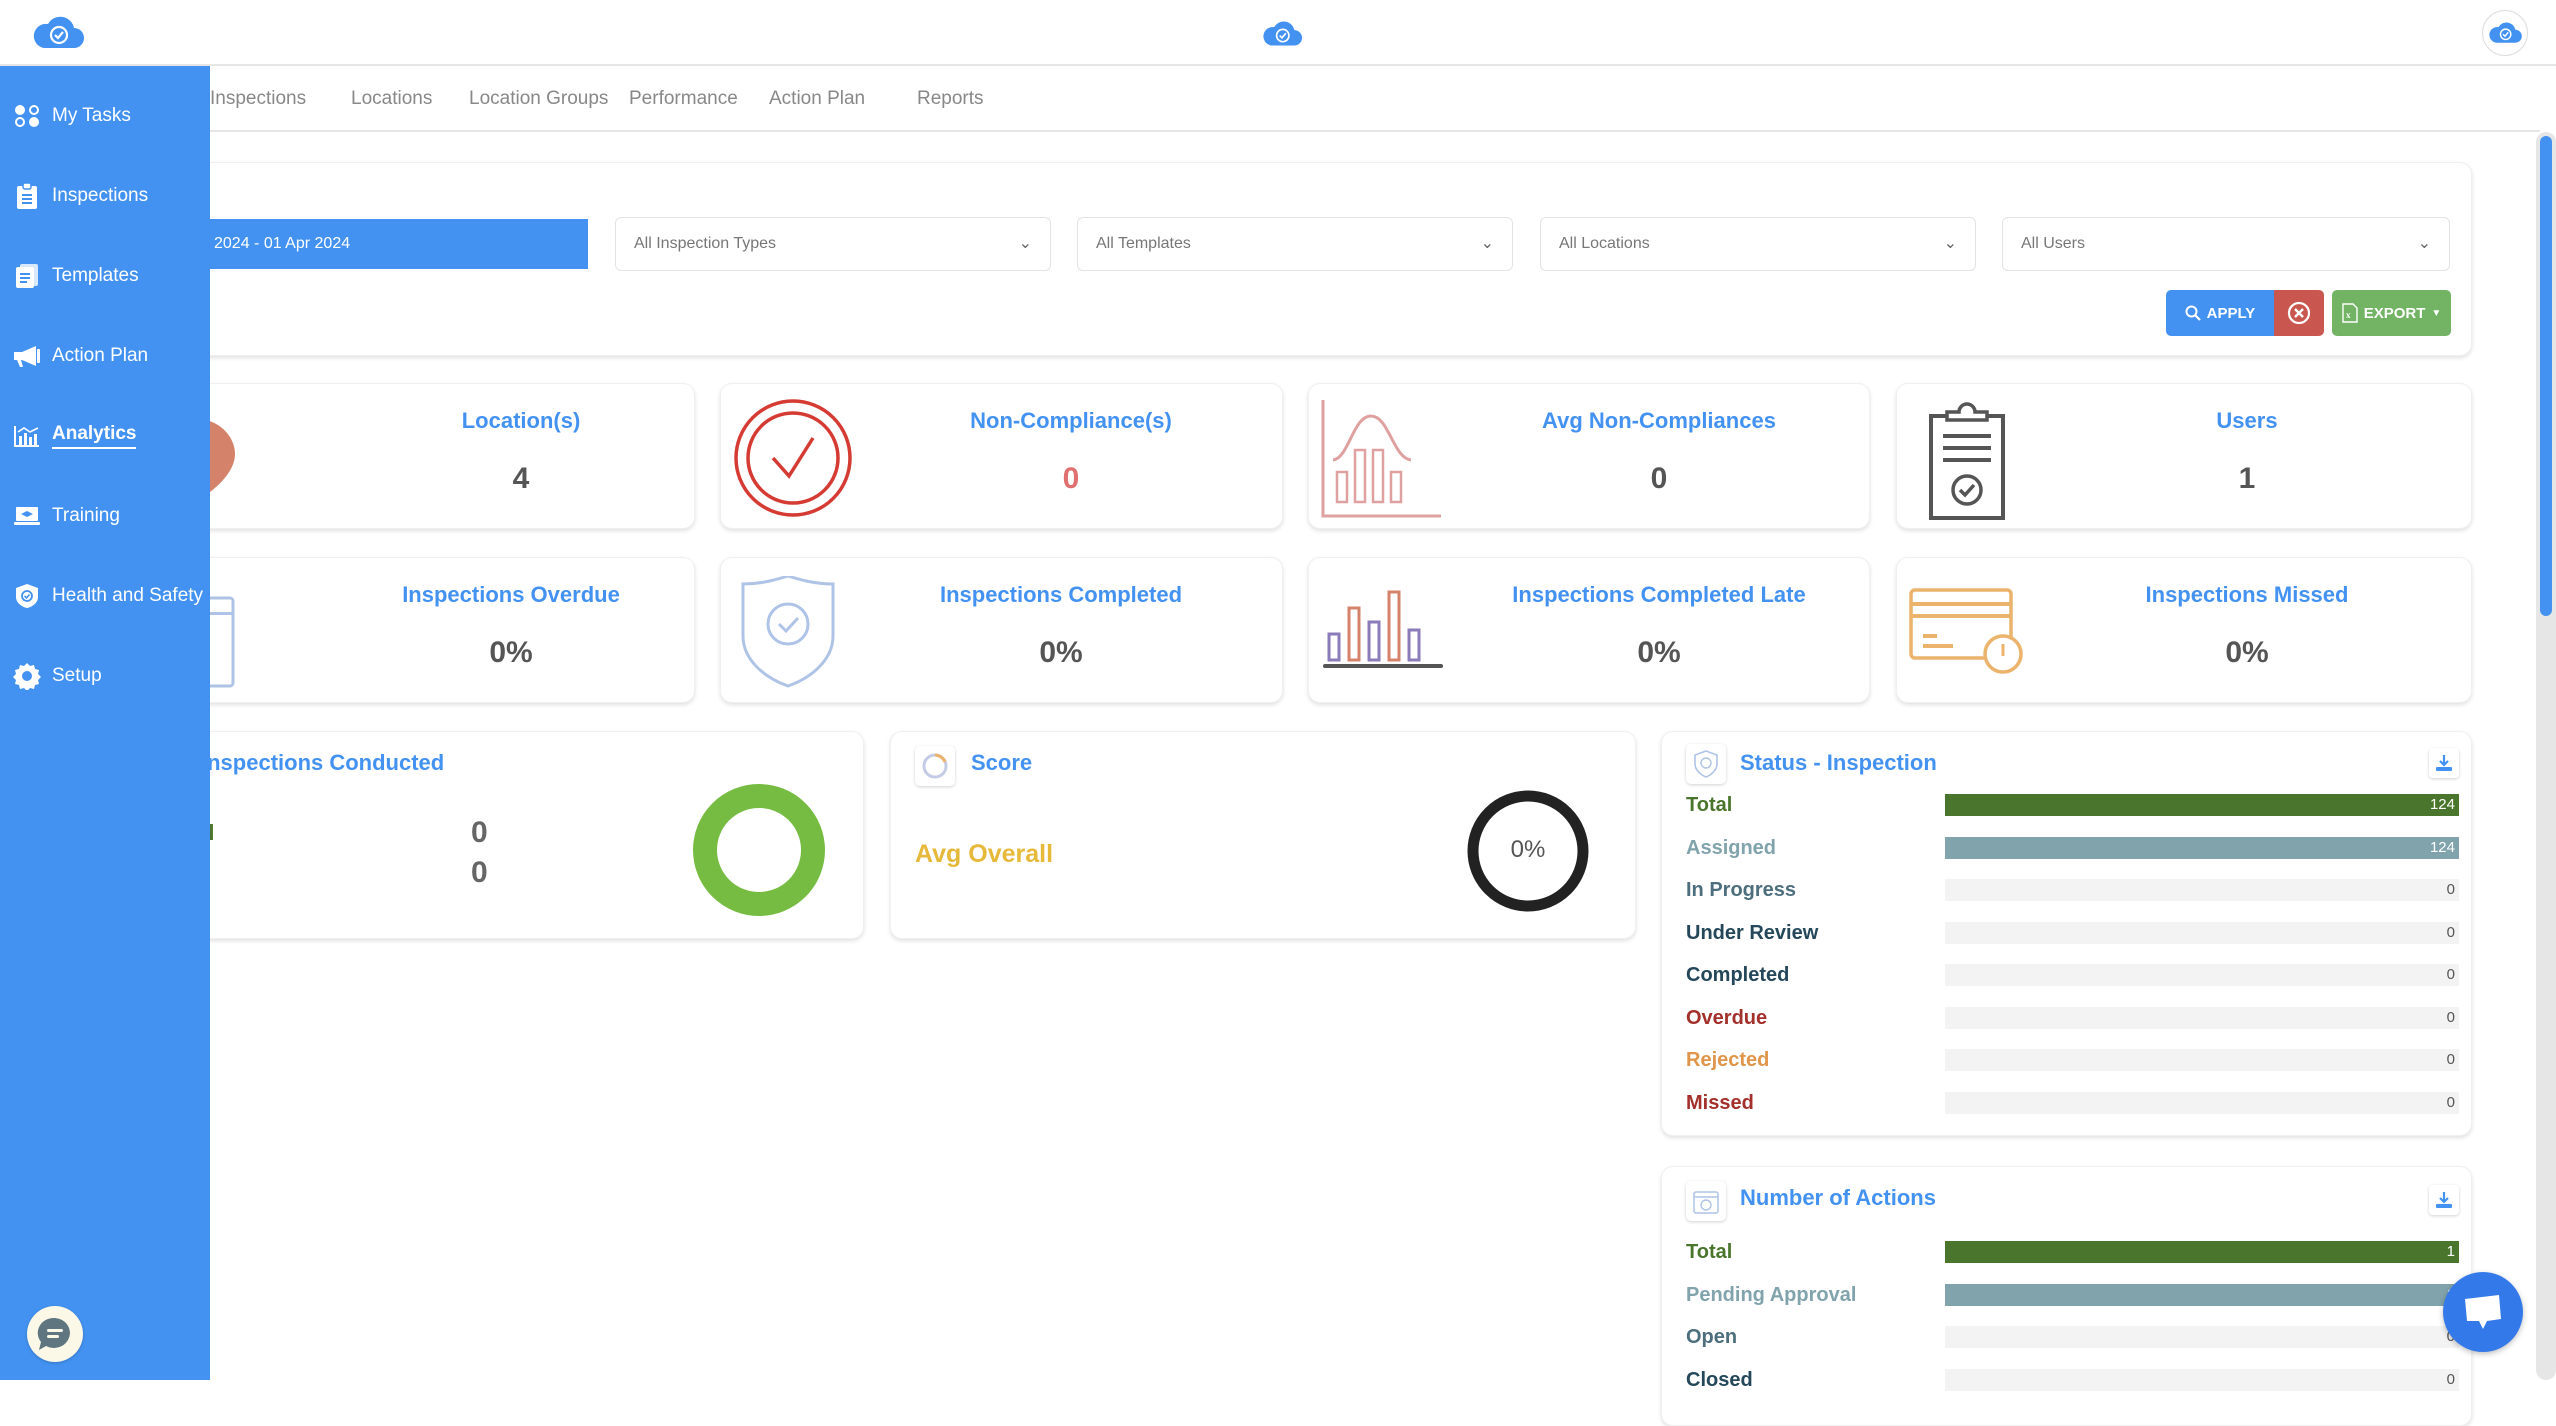 This screenshot has height=1426, width=2556. I want to click on tab-location-groups: Location Groups, so click(538, 99).